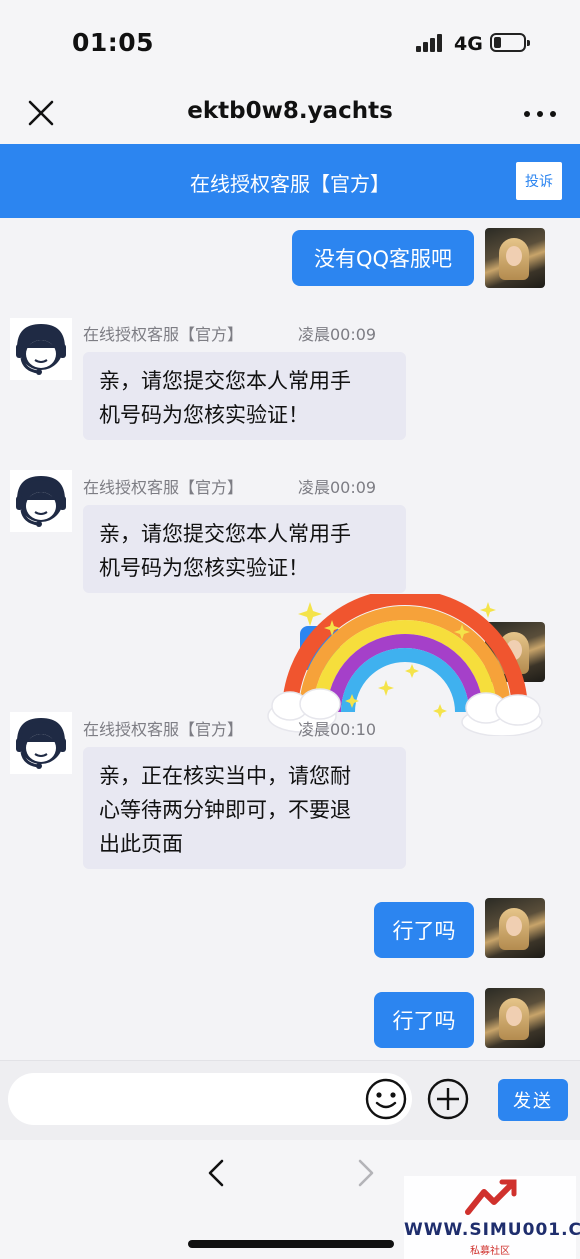  Describe the element at coordinates (492, 1230) in the screenshot. I see `watermark-text: WWW.SIMU001.CN` at that location.